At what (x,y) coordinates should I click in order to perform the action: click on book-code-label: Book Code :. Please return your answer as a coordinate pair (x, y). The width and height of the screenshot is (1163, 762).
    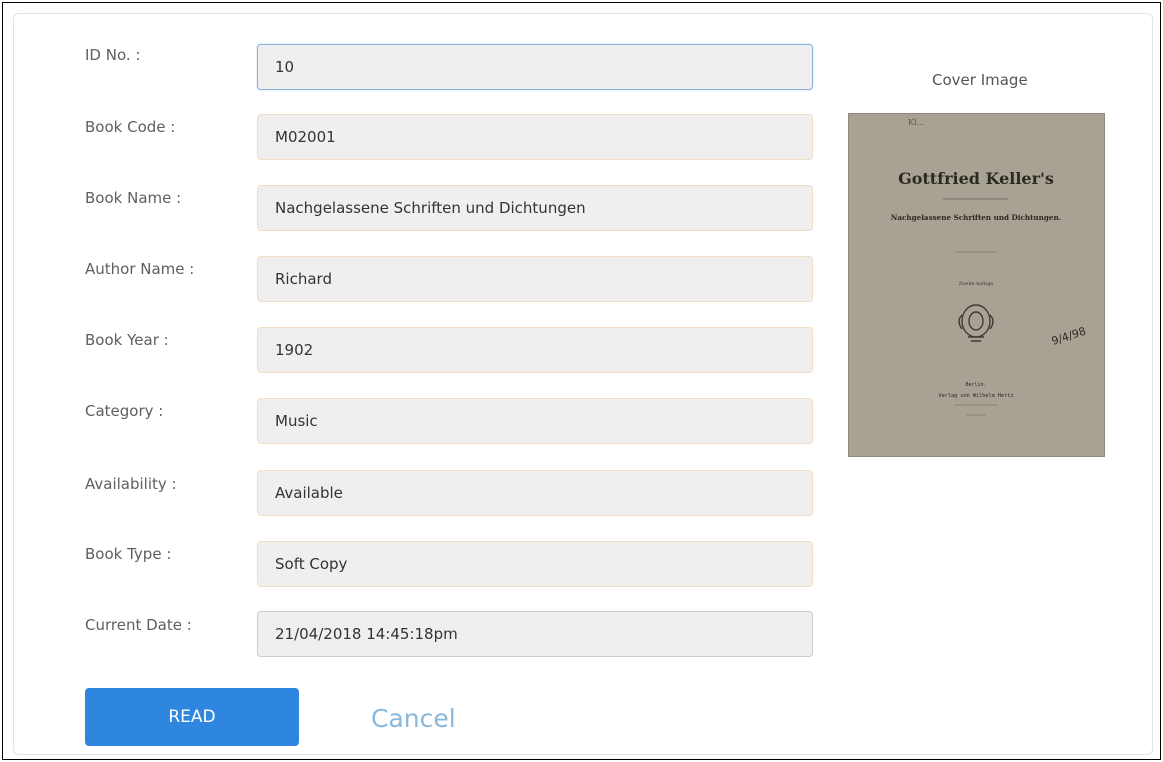
    Looking at the image, I should click on (130, 127).